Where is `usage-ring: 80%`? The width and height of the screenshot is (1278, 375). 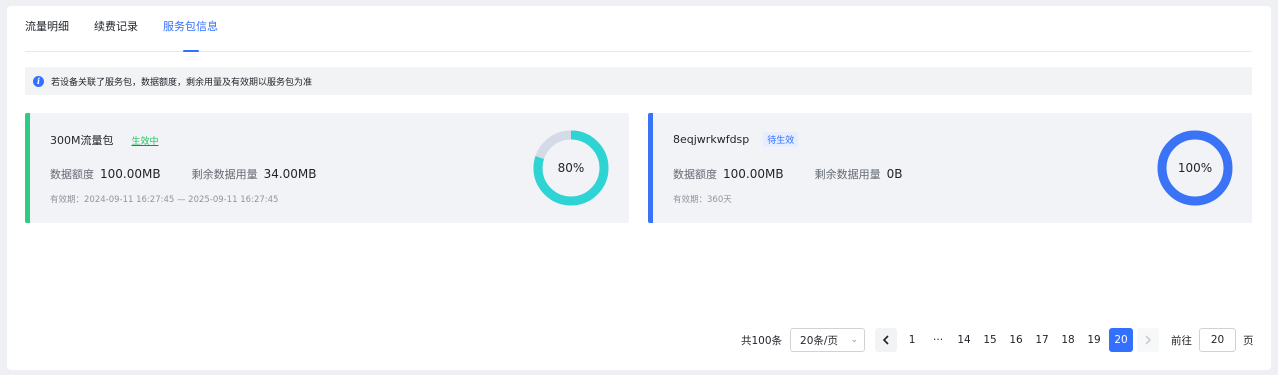
usage-ring: 80% is located at coordinates (571, 168).